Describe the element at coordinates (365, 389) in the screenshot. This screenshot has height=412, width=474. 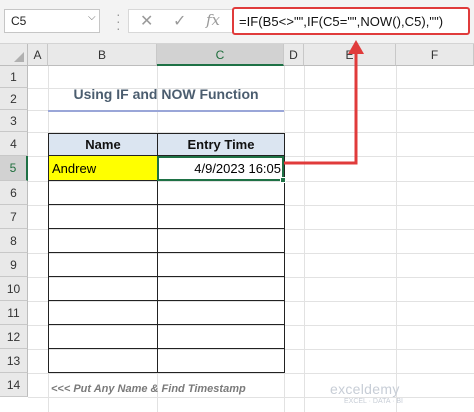
I see `watermark-logo: exceldemy` at that location.